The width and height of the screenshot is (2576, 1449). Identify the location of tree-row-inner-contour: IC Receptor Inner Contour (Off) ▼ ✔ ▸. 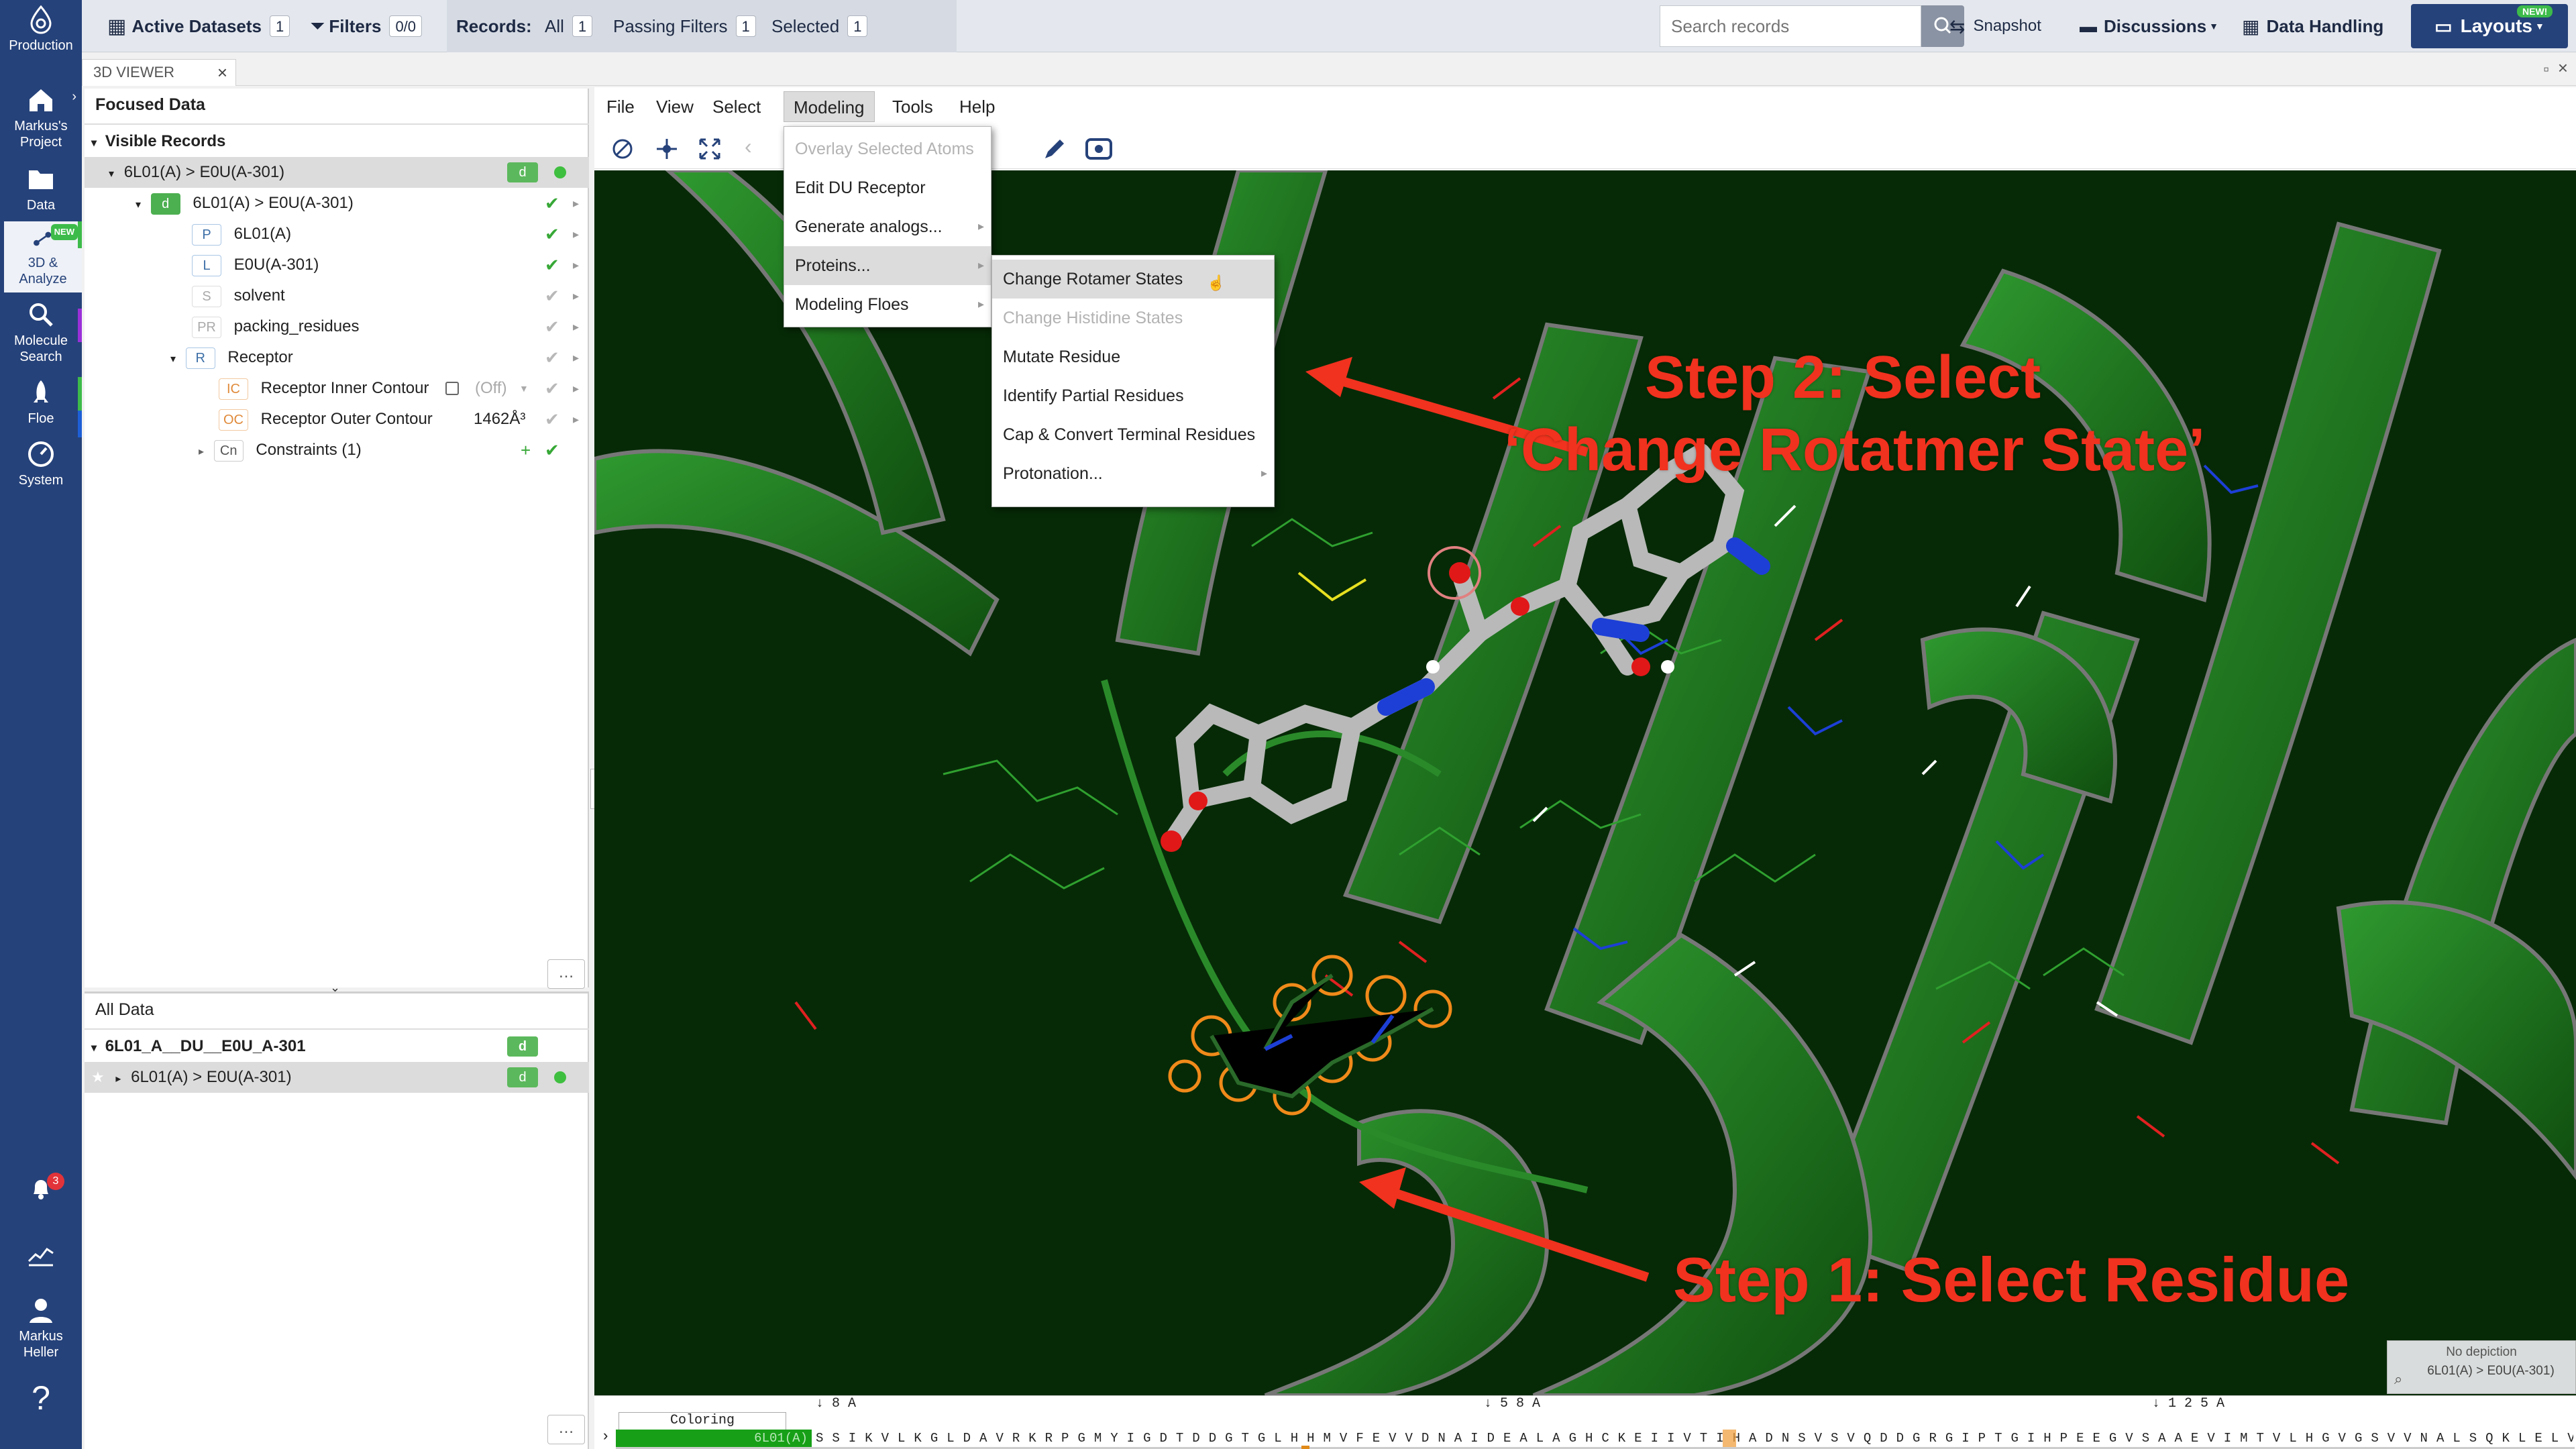
(337, 388).